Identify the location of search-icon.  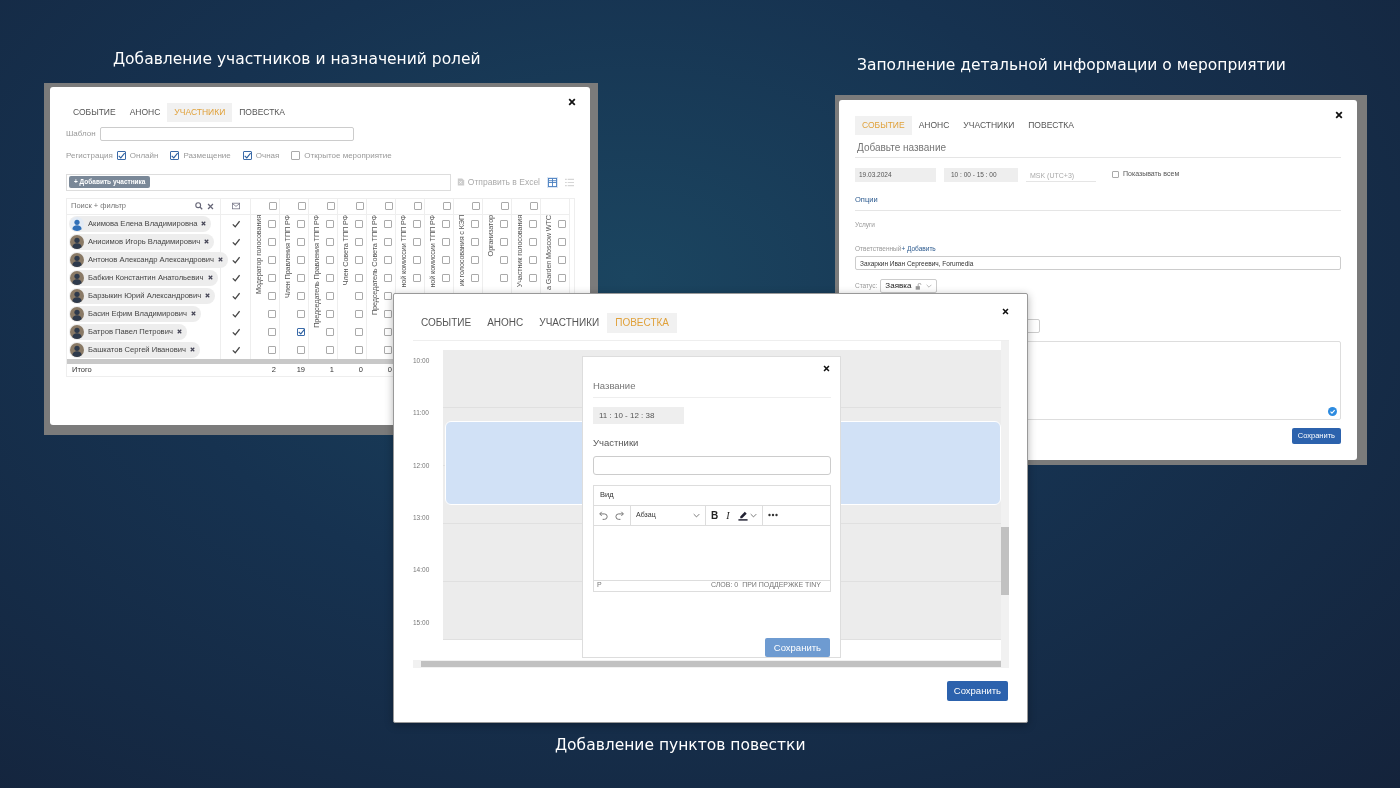
(199, 206).